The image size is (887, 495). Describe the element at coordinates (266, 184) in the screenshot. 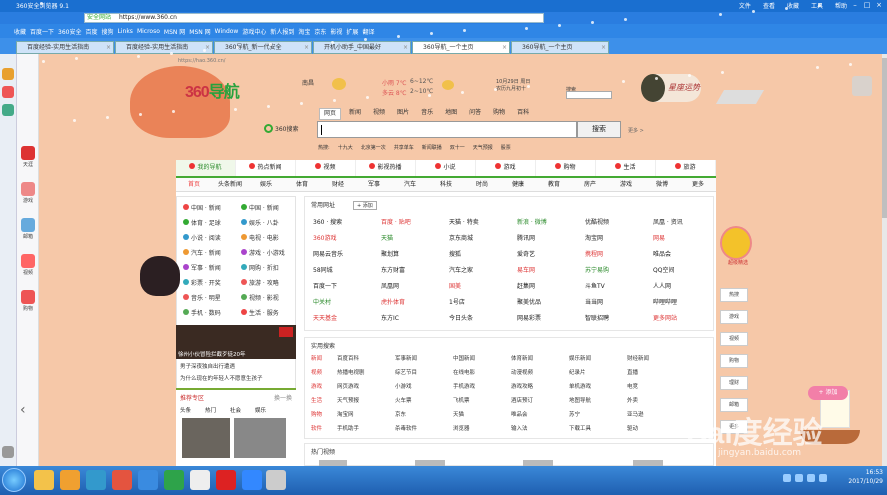

I see `sub-nav-item: 娱乐` at that location.